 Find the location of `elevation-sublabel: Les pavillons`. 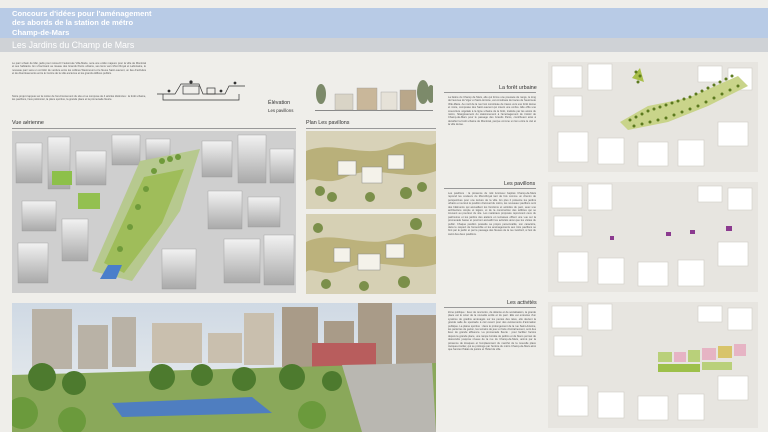

elevation-sublabel: Les pavillons is located at coordinates (281, 110).